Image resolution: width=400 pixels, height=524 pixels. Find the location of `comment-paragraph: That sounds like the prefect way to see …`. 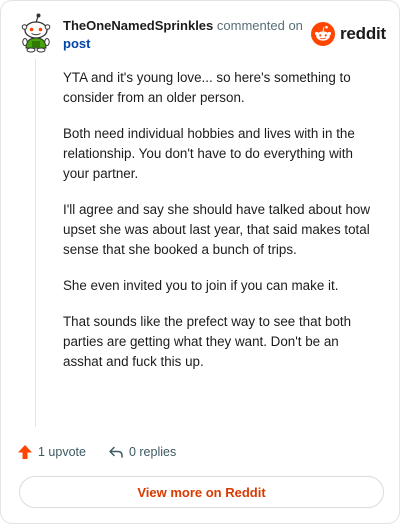

comment-paragraph: That sounds like the prefect way to see … is located at coordinates (207, 341).